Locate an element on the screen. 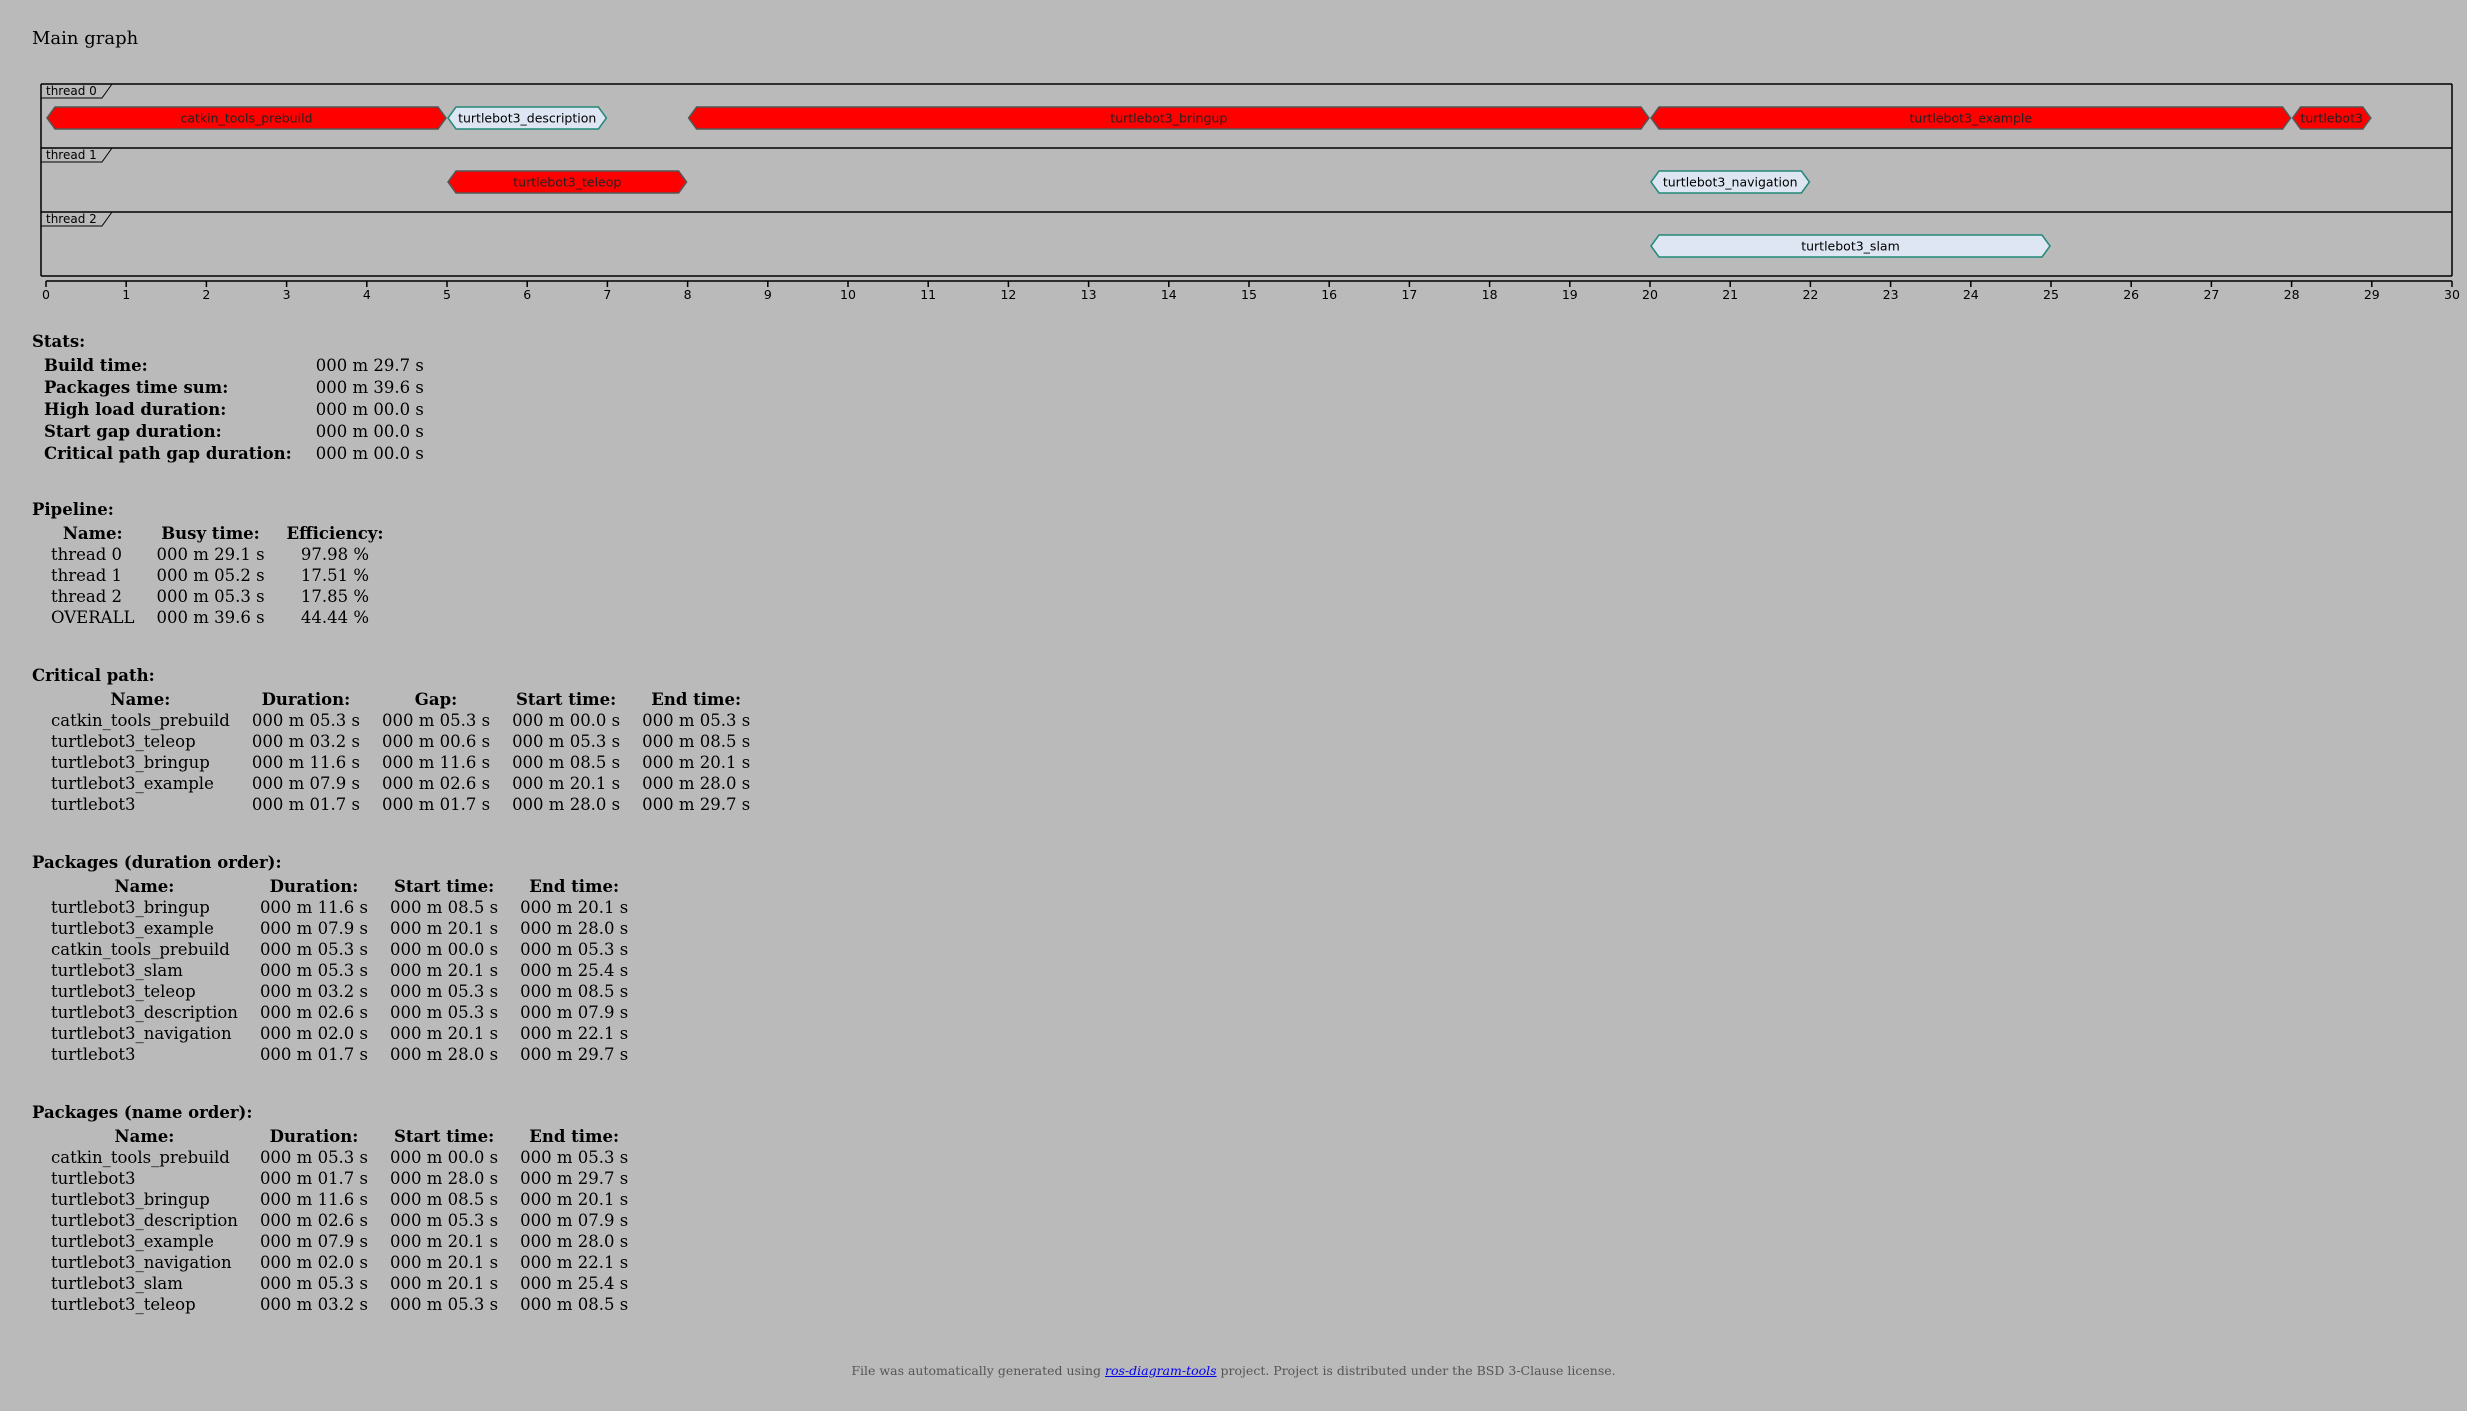 This screenshot has height=1411, width=2467. x-tick-label: 6 is located at coordinates (527, 293).